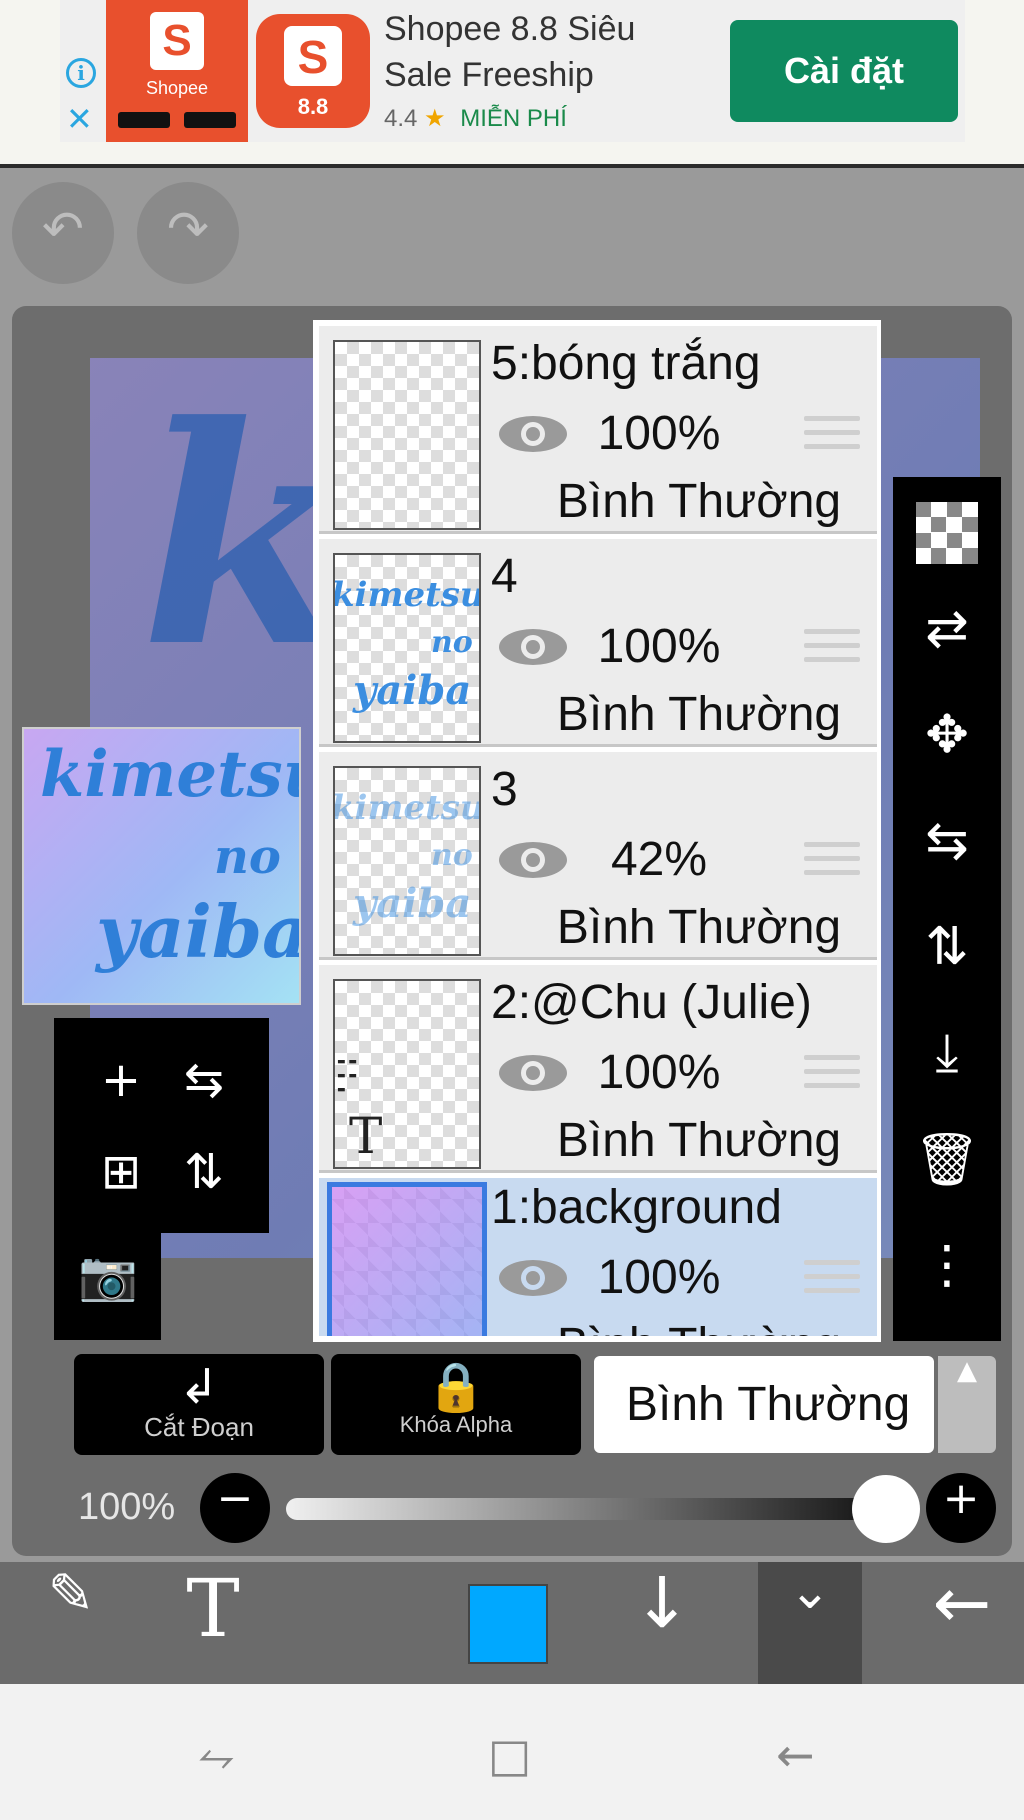  What do you see at coordinates (504, 789) in the screenshot?
I see `layer-name: 3` at bounding box center [504, 789].